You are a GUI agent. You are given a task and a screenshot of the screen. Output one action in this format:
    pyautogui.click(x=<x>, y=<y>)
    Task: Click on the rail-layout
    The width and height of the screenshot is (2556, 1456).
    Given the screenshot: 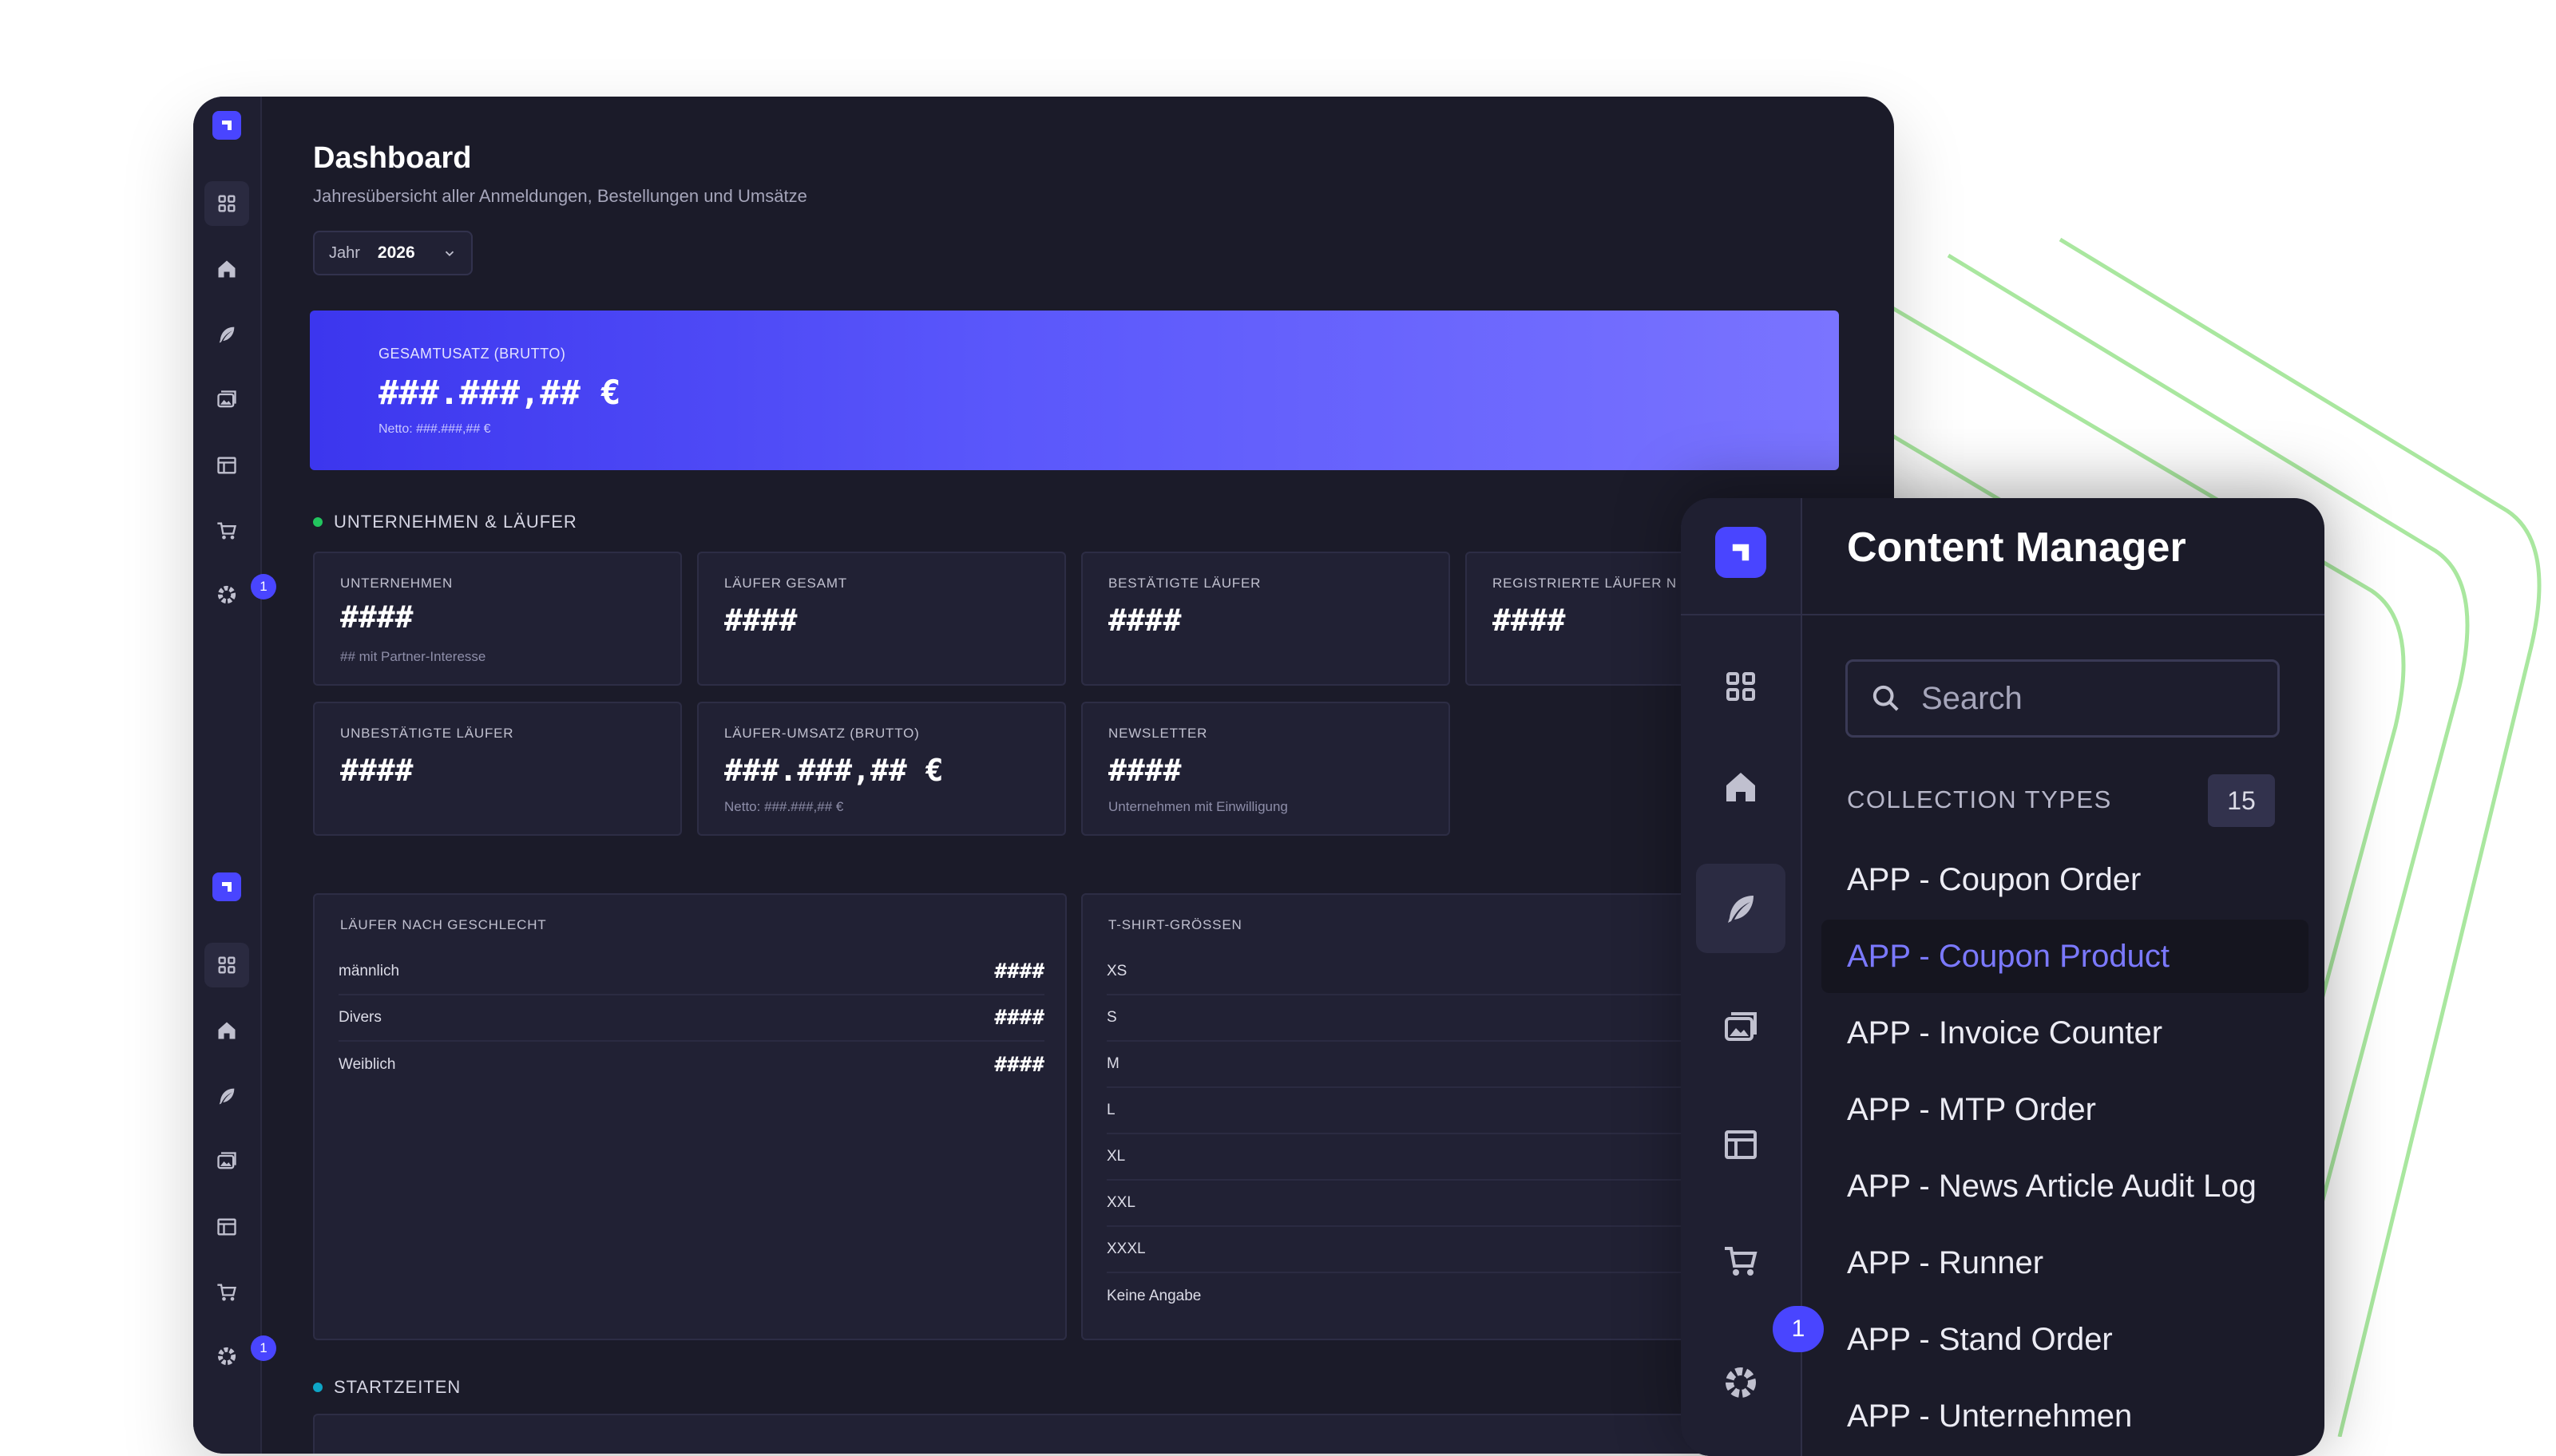 What is the action you would take?
    pyautogui.click(x=226, y=466)
    